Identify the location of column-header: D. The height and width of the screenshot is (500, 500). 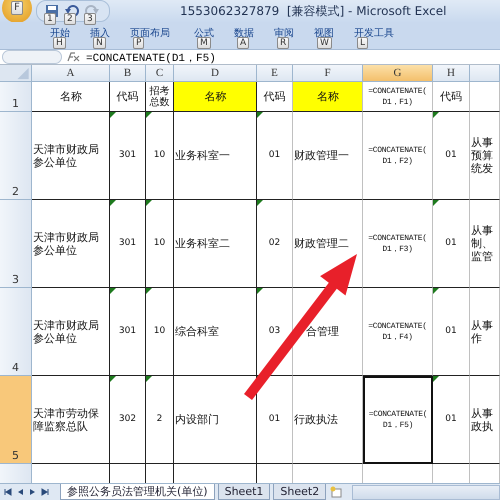
(215, 73).